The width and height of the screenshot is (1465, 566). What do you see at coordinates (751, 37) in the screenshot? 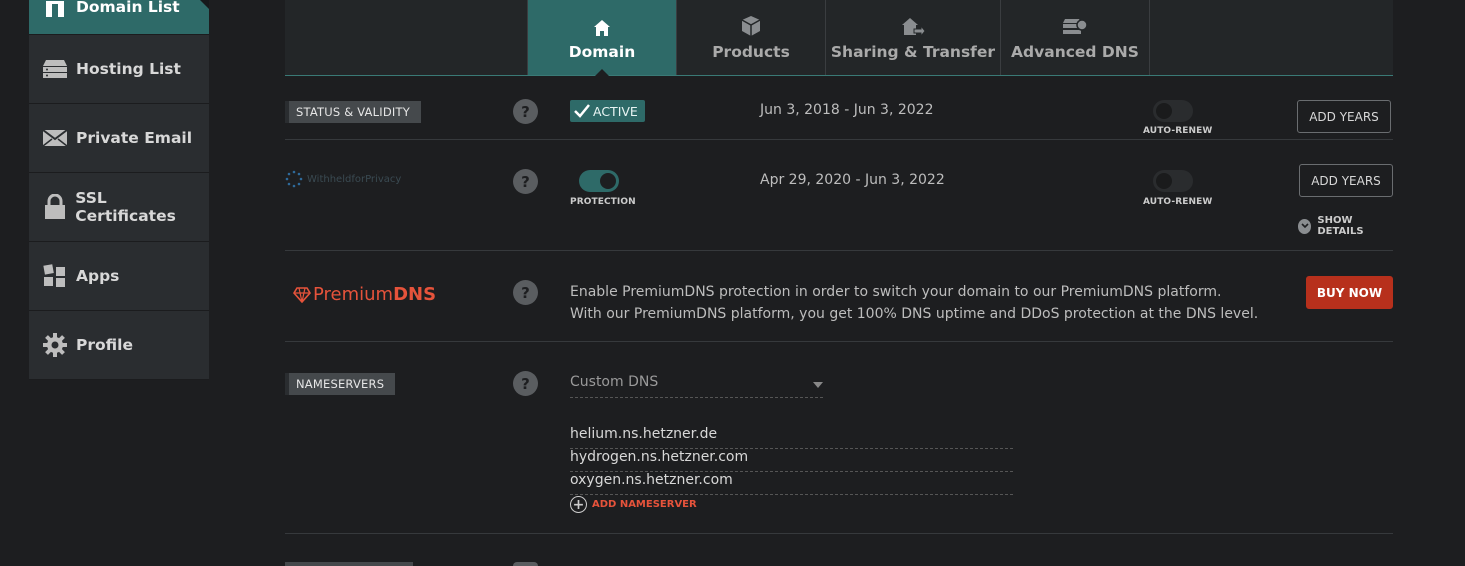
I see `tab-products: Products` at bounding box center [751, 37].